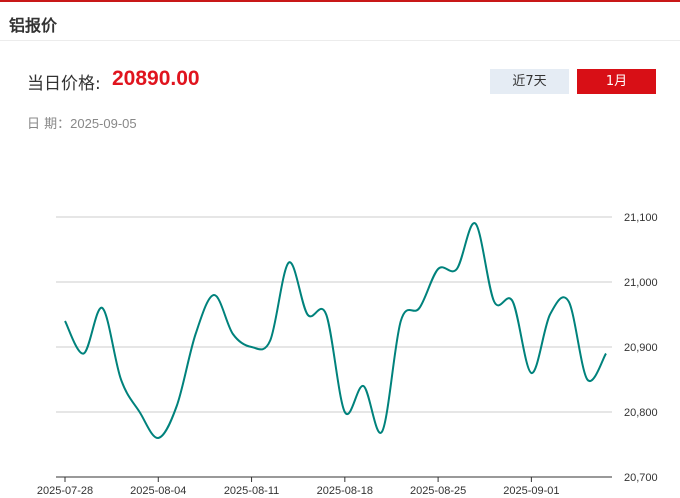 The width and height of the screenshot is (680, 498). Describe the element at coordinates (251, 491) in the screenshot. I see `x-tick-label: 2025-08-11` at that location.